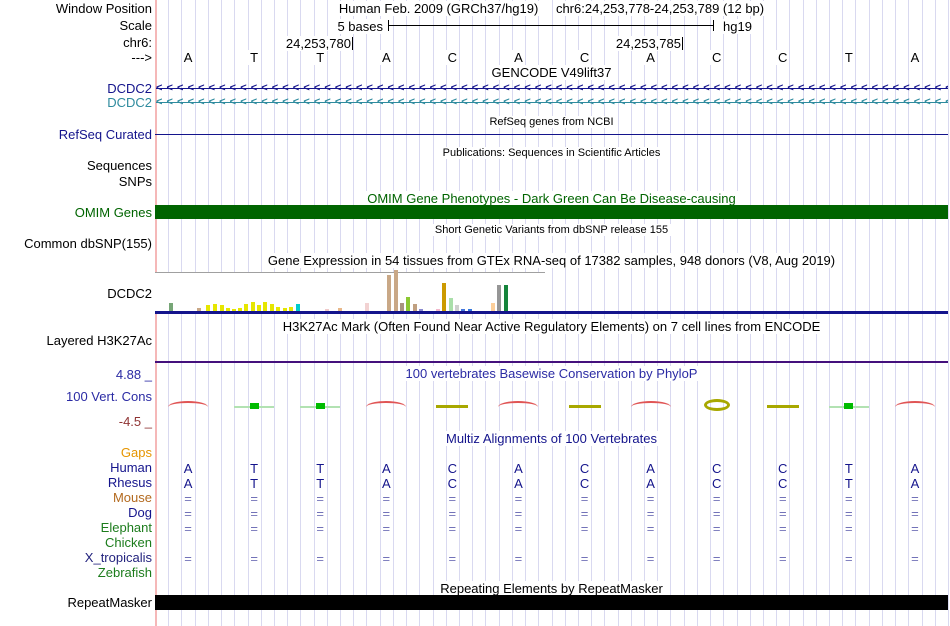  Describe the element at coordinates (848, 57) in the screenshot. I see `base-letter: T` at that location.